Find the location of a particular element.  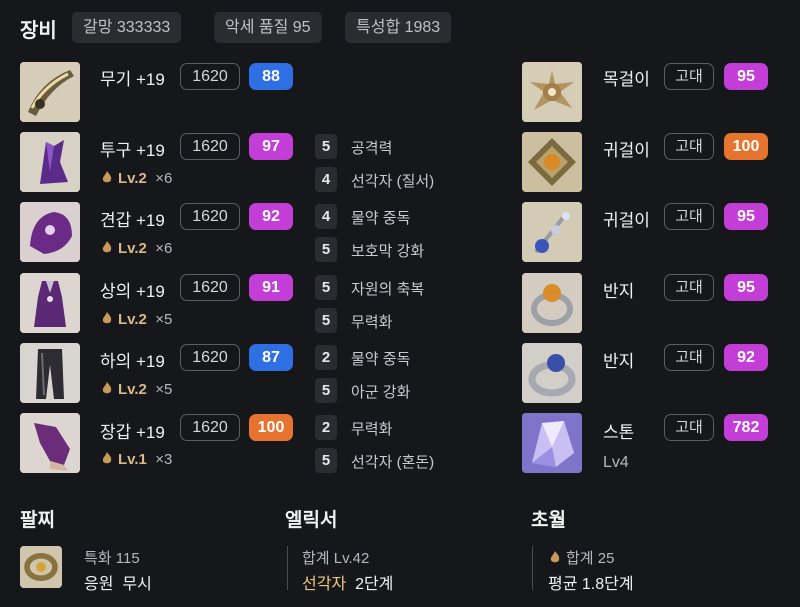

equip-name: 하의 +19 is located at coordinates (132, 361).